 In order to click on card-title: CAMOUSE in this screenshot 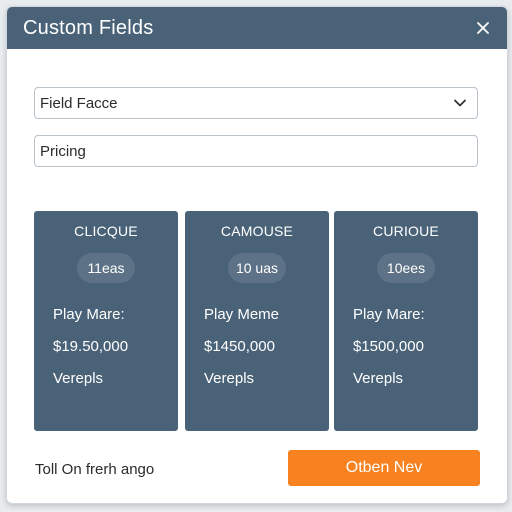, I will do `click(257, 231)`.